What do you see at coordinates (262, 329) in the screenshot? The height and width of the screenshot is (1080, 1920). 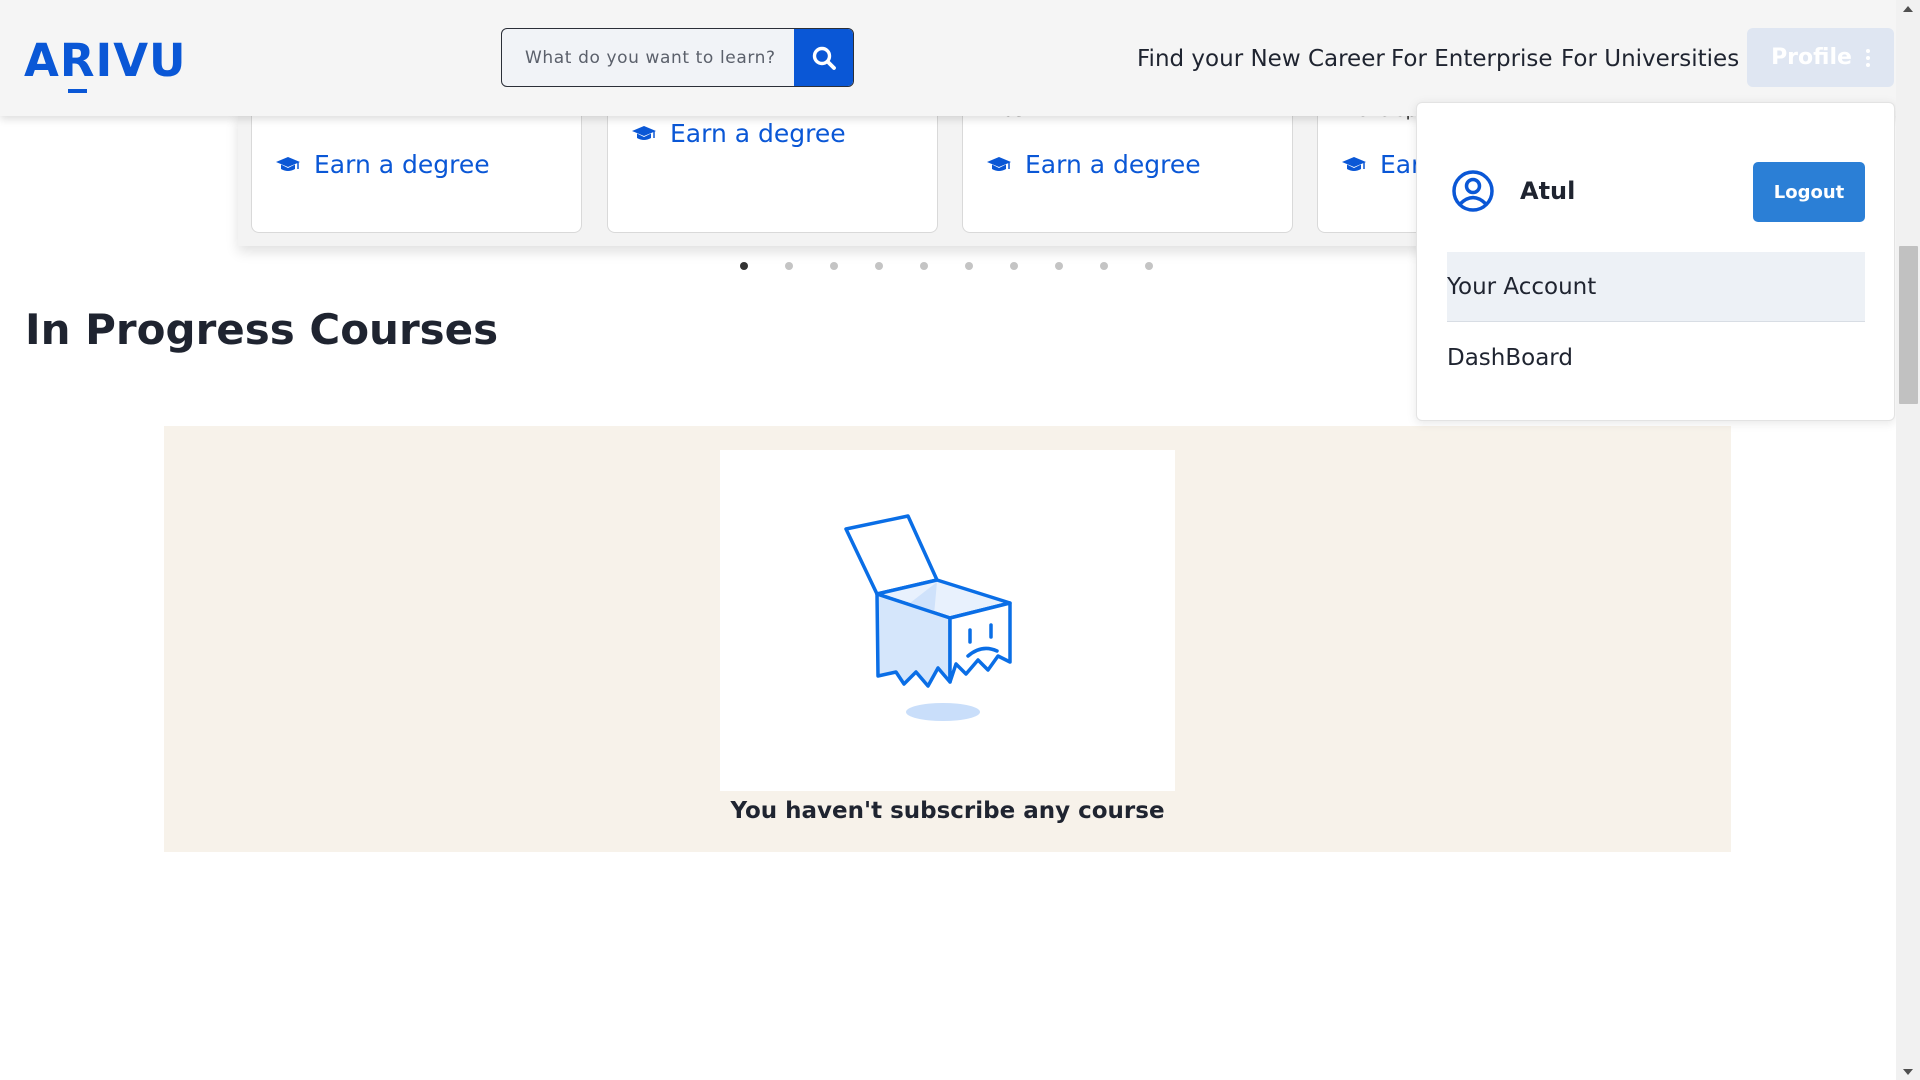 I see `in-progress-title: In Progress Courses` at bounding box center [262, 329].